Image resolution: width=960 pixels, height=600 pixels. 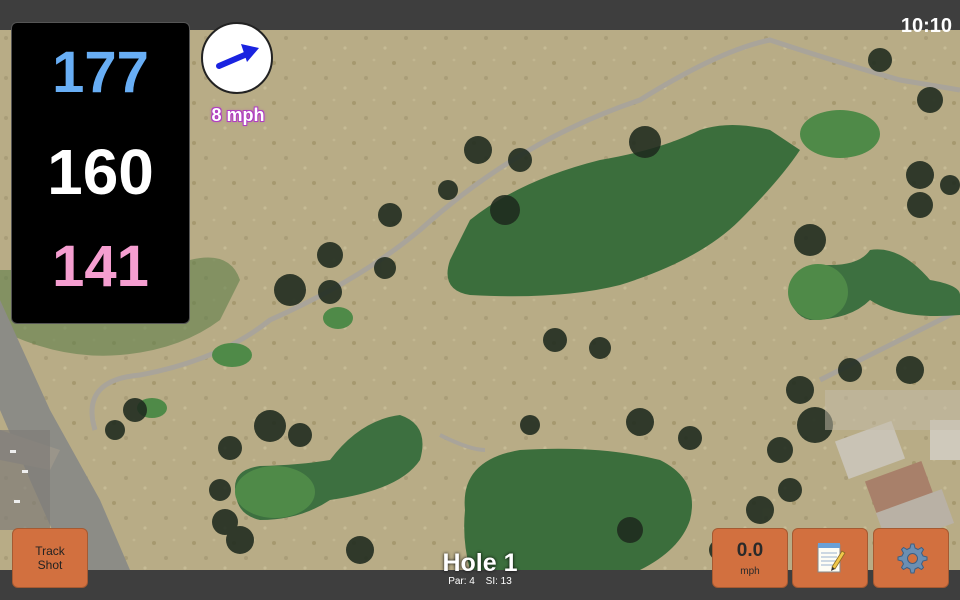 I want to click on clock: 10:10, so click(x=926, y=26).